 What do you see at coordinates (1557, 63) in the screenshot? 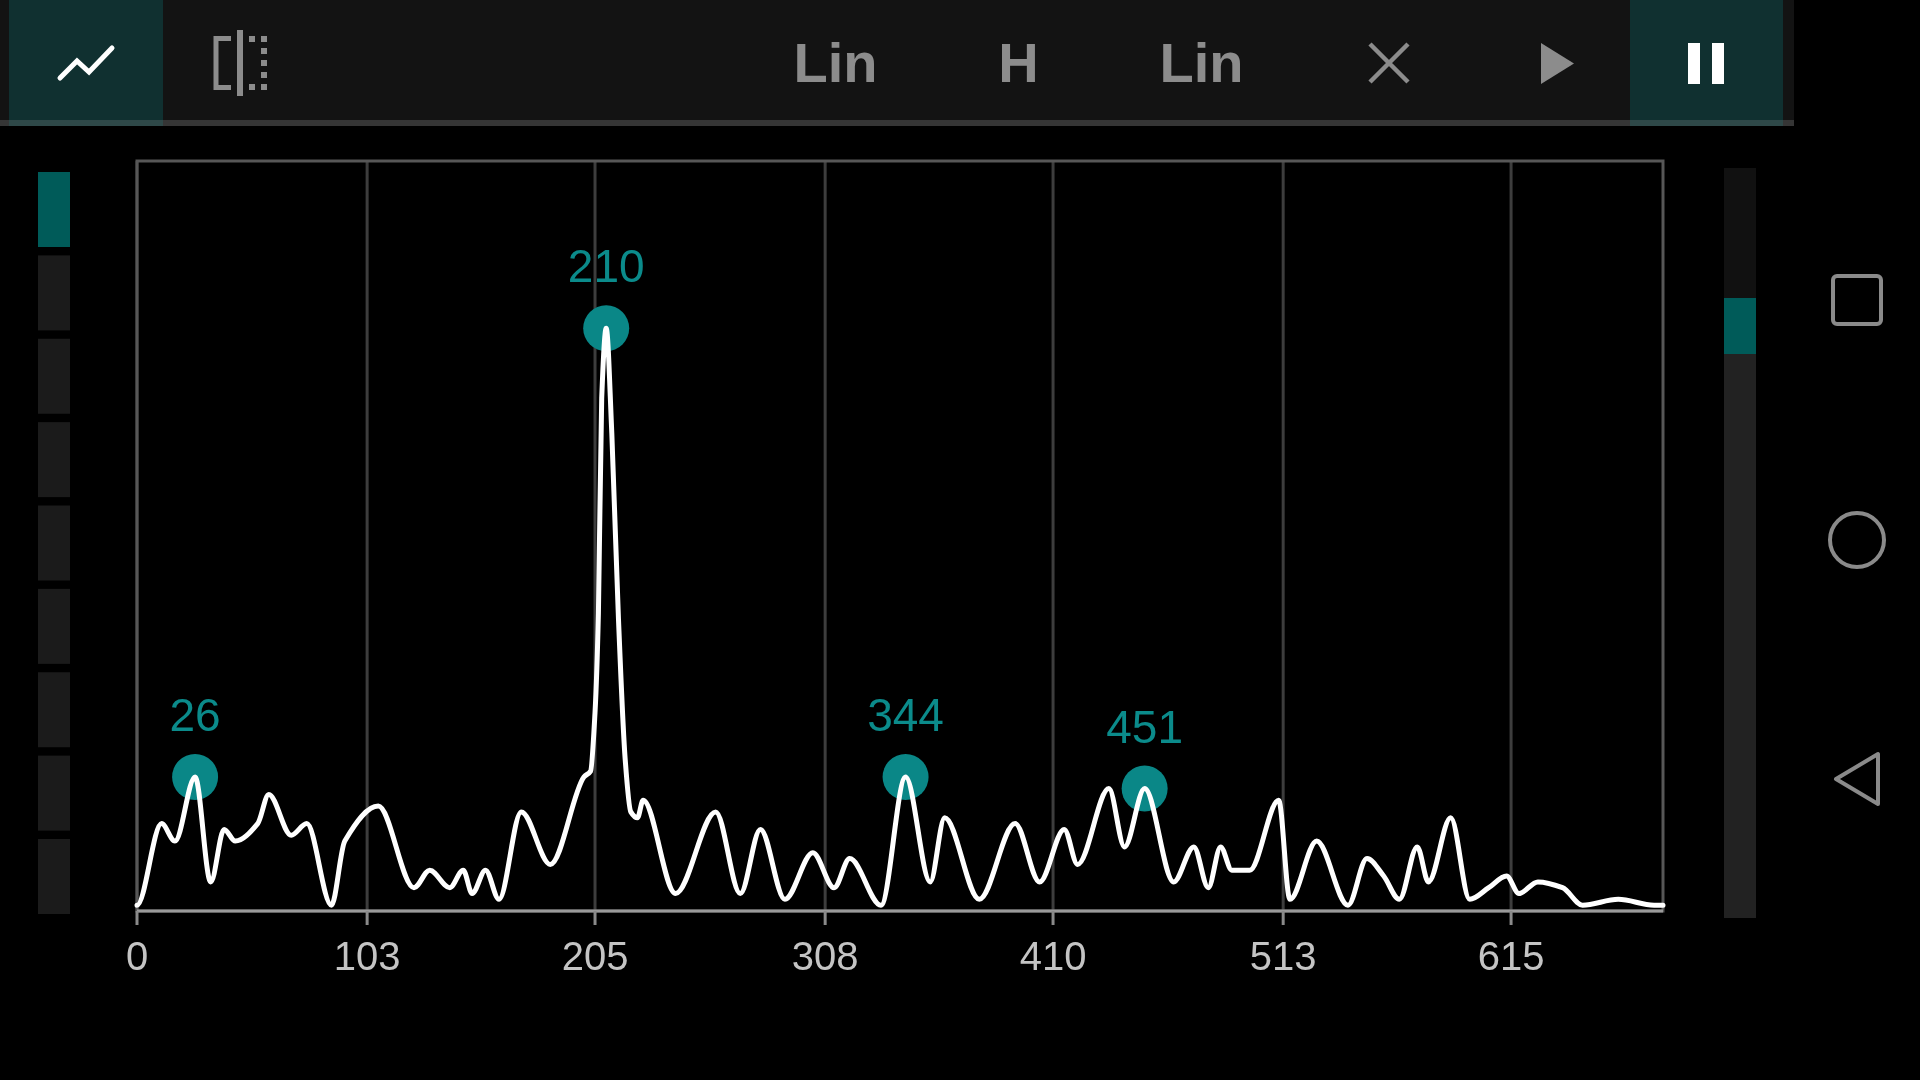
I see `play-icon` at bounding box center [1557, 63].